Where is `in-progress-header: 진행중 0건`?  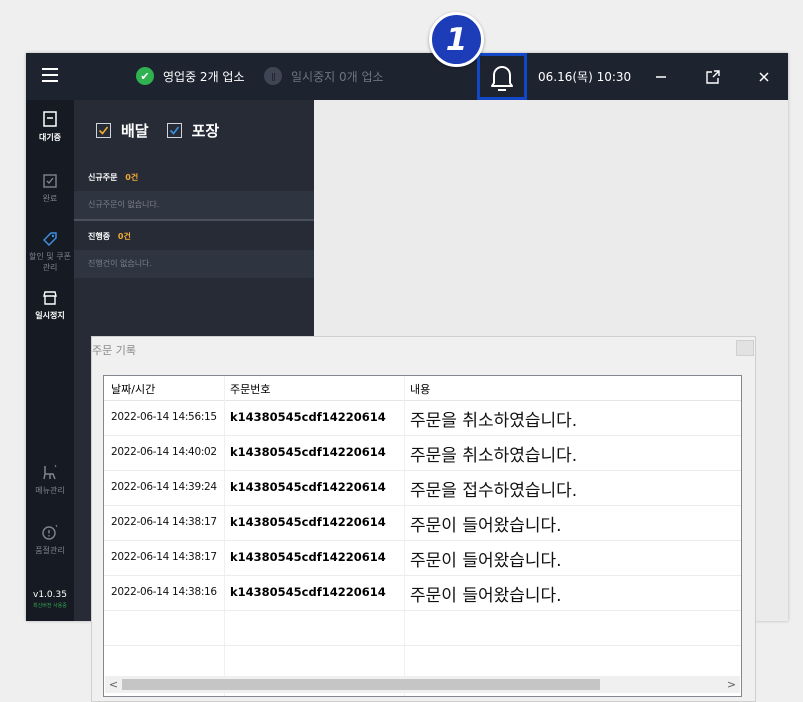
in-progress-header: 진행중 0건 is located at coordinates (109, 236).